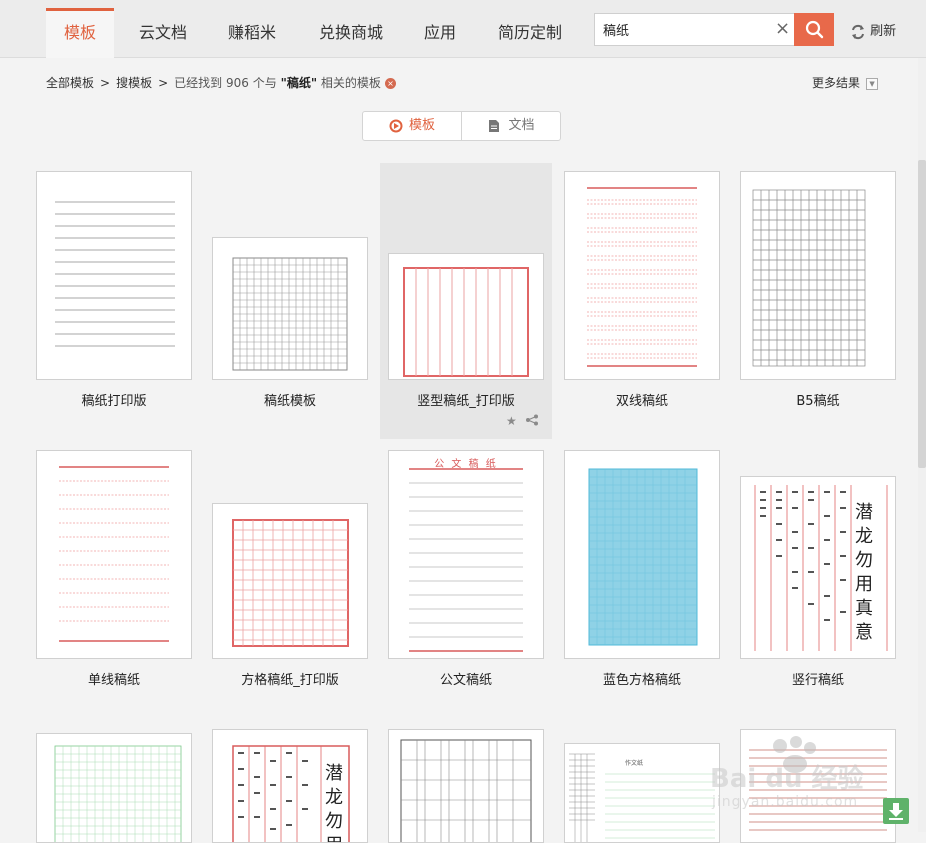  What do you see at coordinates (466, 678) in the screenshot?
I see `template-name-8: 公文稿纸` at bounding box center [466, 678].